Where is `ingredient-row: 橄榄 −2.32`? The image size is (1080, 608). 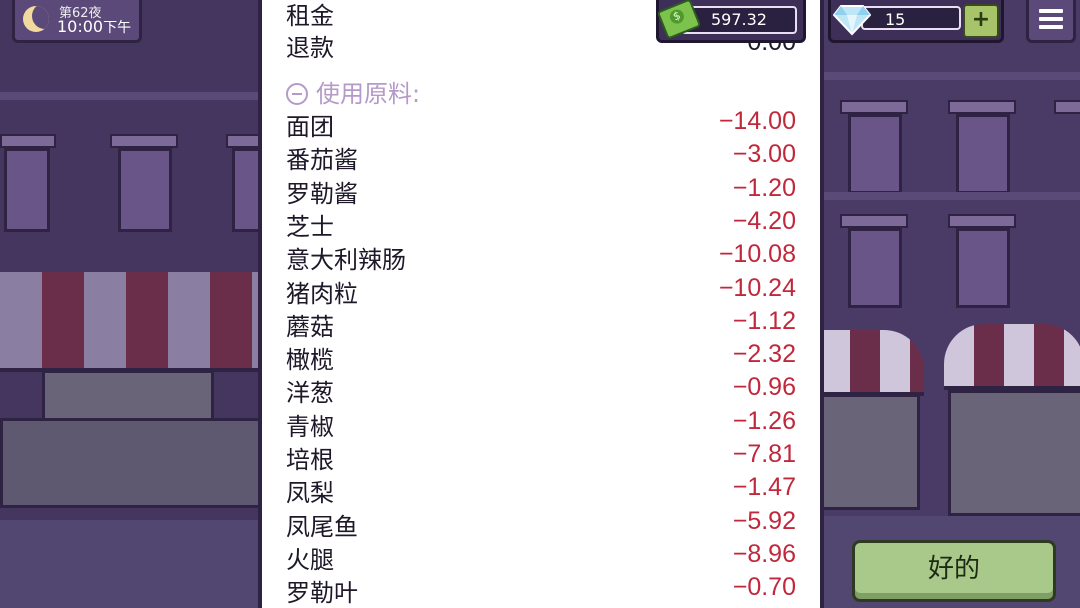
ingredient-row: 橄榄 −2.32 is located at coordinates (541, 357).